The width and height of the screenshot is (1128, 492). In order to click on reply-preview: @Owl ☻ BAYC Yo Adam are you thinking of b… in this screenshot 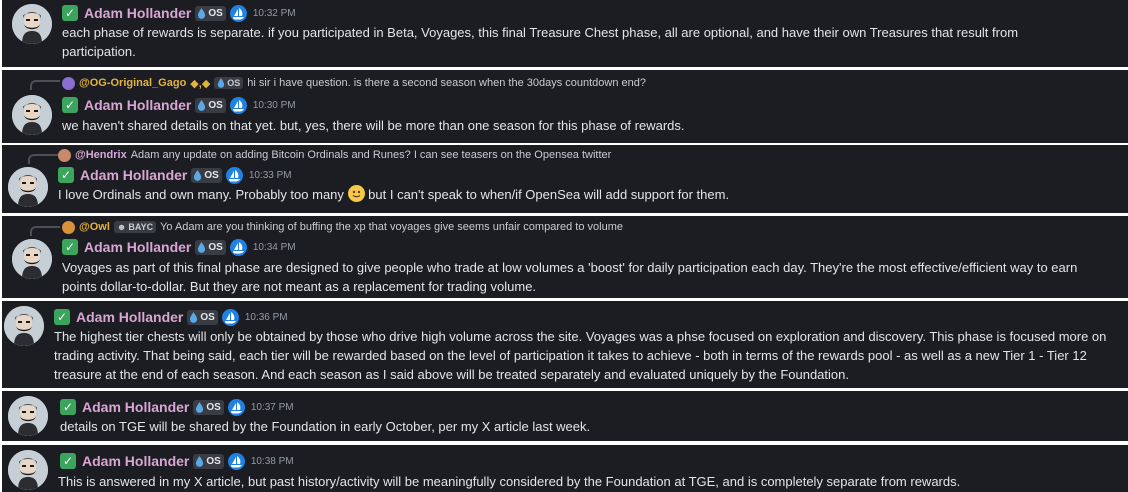, I will do `click(342, 227)`.